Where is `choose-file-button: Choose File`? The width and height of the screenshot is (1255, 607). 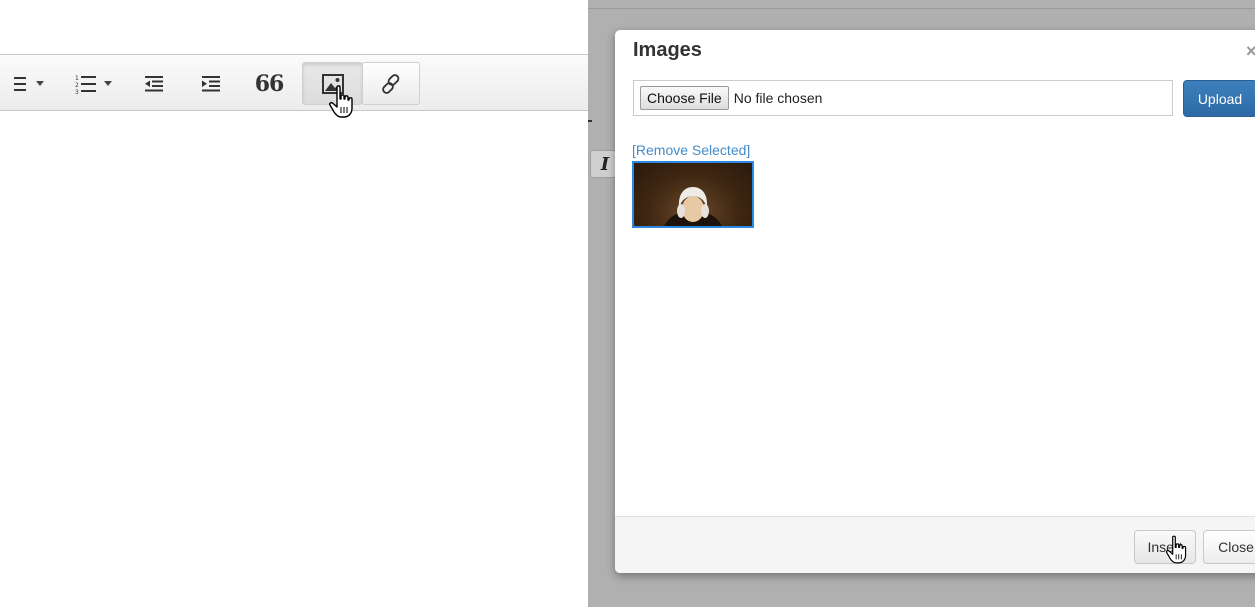
choose-file-button: Choose File is located at coordinates (684, 98).